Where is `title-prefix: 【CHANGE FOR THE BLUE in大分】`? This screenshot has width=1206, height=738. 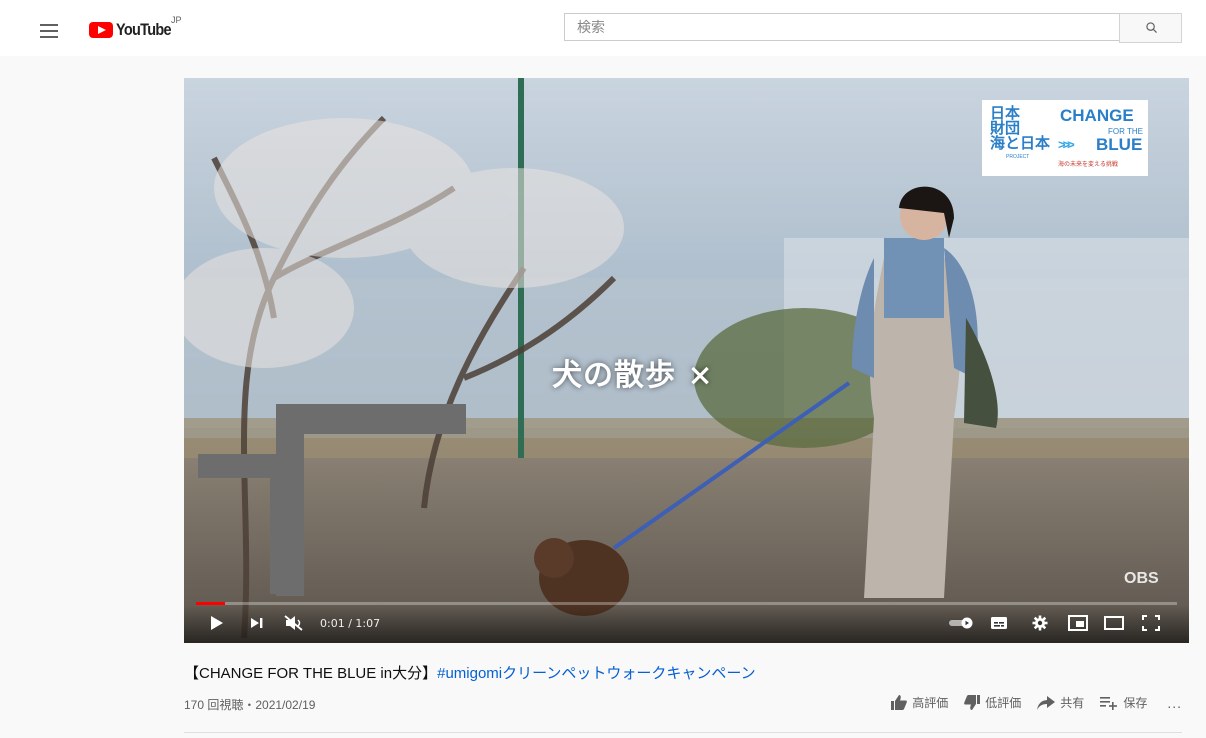 title-prefix: 【CHANGE FOR THE BLUE in大分】 is located at coordinates (311, 673).